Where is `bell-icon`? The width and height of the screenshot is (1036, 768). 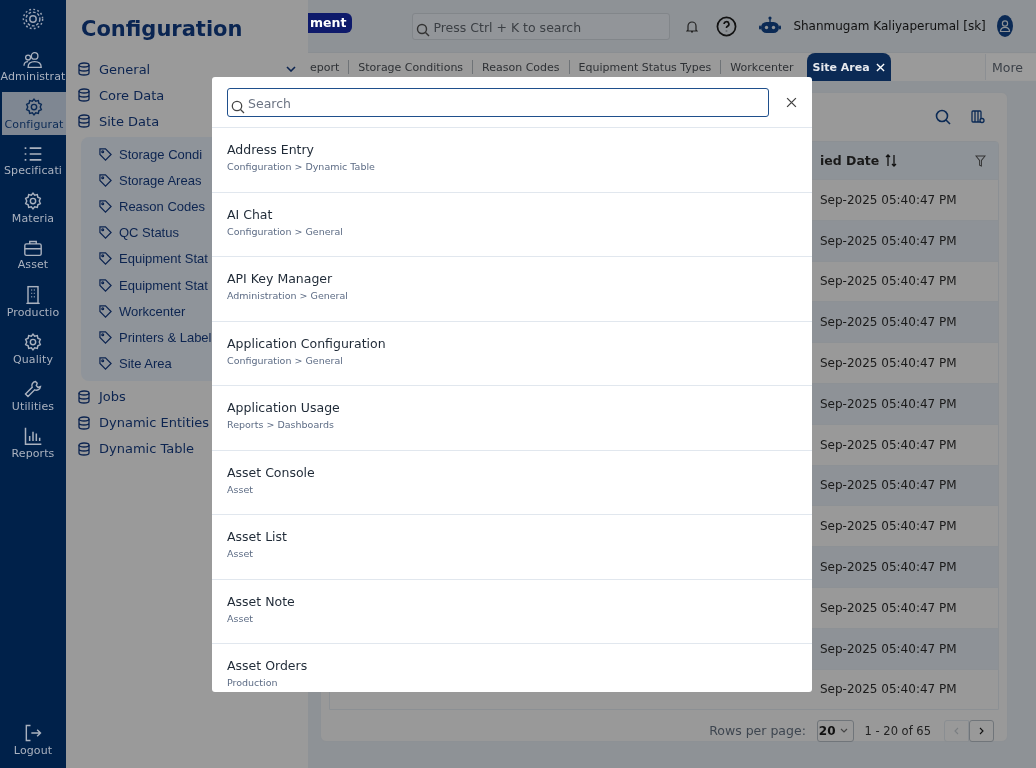
bell-icon is located at coordinates (692, 26).